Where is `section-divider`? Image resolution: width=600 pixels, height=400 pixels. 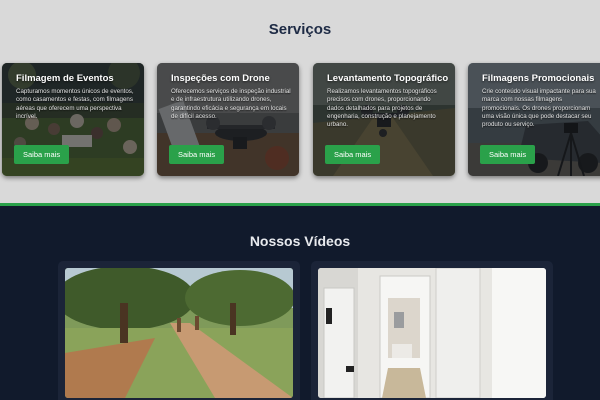 section-divider is located at coordinates (300, 204).